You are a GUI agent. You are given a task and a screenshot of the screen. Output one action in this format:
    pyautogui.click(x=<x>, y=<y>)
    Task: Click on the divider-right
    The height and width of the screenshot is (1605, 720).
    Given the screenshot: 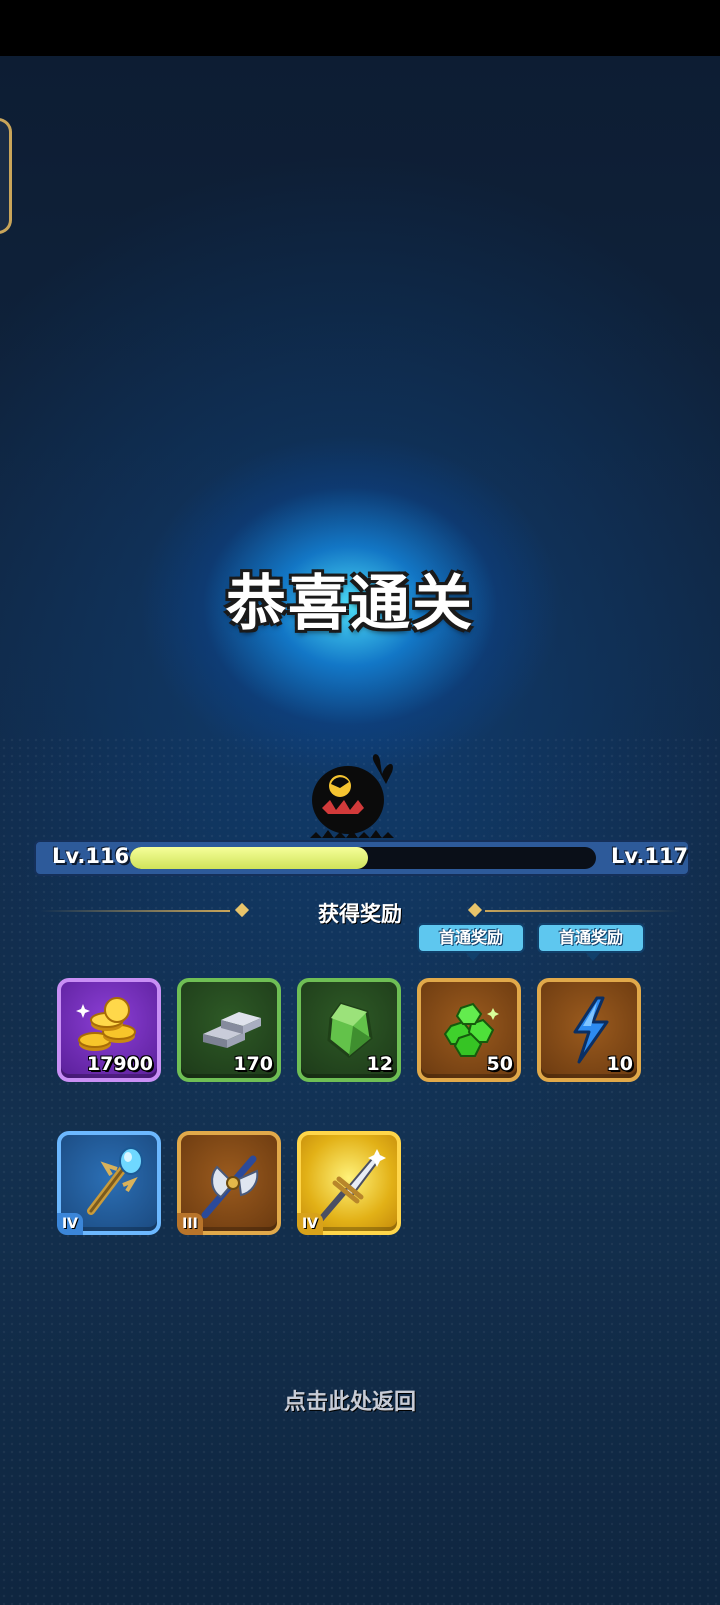 What is the action you would take?
    pyautogui.click(x=582, y=911)
    